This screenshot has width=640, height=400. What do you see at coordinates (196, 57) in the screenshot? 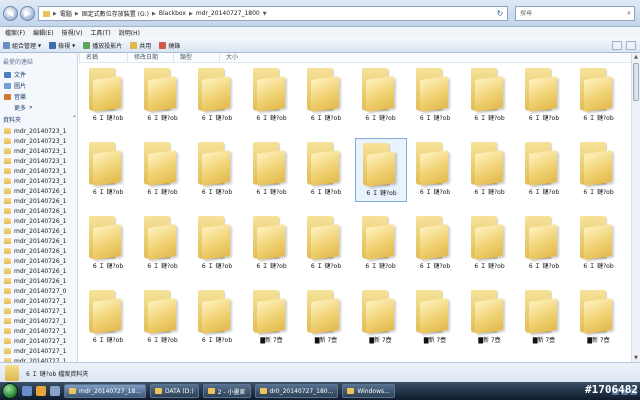
I see `column-type: 類型` at bounding box center [196, 57].